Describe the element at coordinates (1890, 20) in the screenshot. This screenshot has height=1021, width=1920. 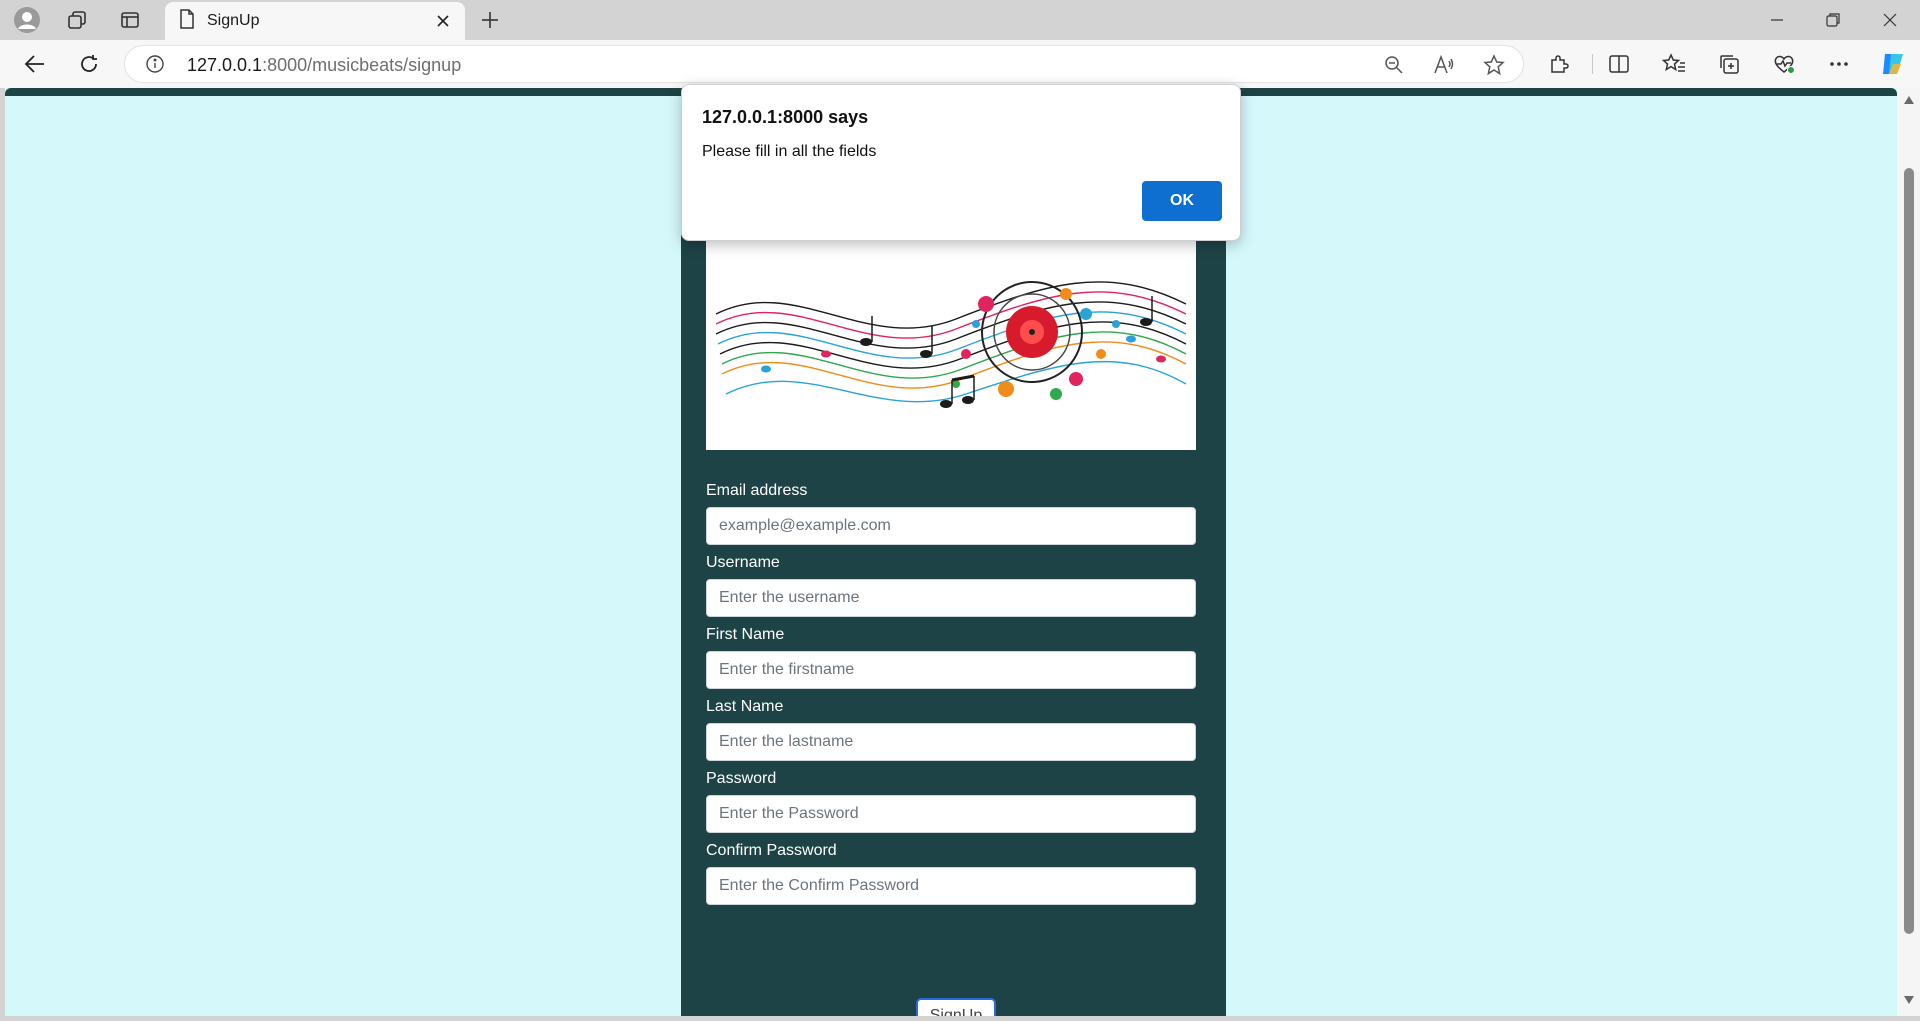
I see `close-window-icon` at that location.